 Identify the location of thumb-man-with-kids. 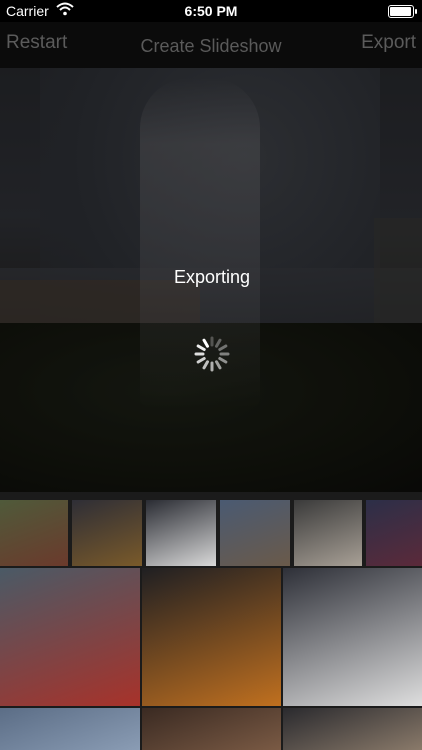
(328, 533).